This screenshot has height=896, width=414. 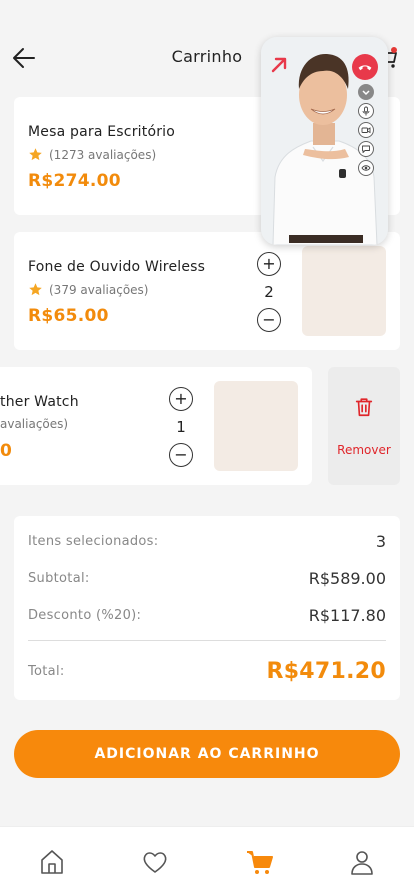 What do you see at coordinates (279, 65) in the screenshot?
I see `expand-arrow-icon` at bounding box center [279, 65].